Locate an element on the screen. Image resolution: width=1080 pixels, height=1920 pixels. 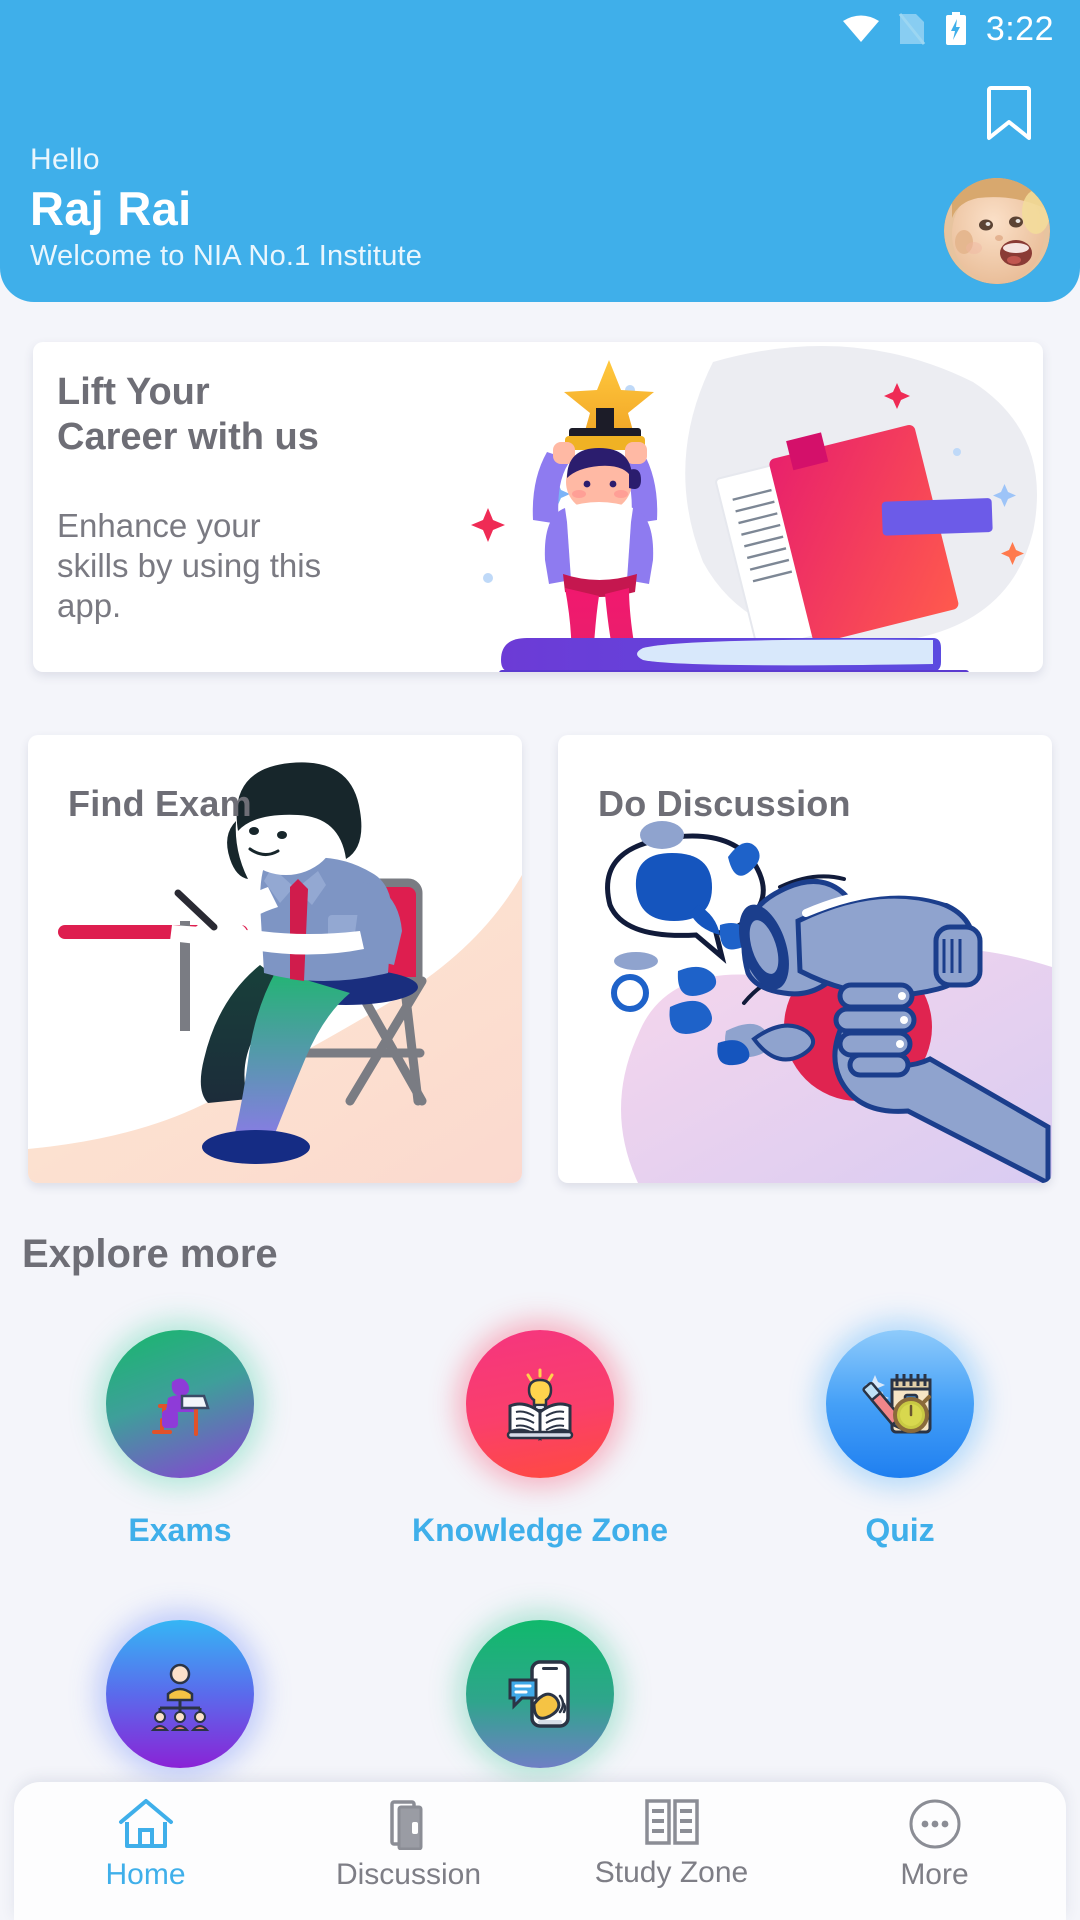
exams-bubble is located at coordinates (180, 1404).